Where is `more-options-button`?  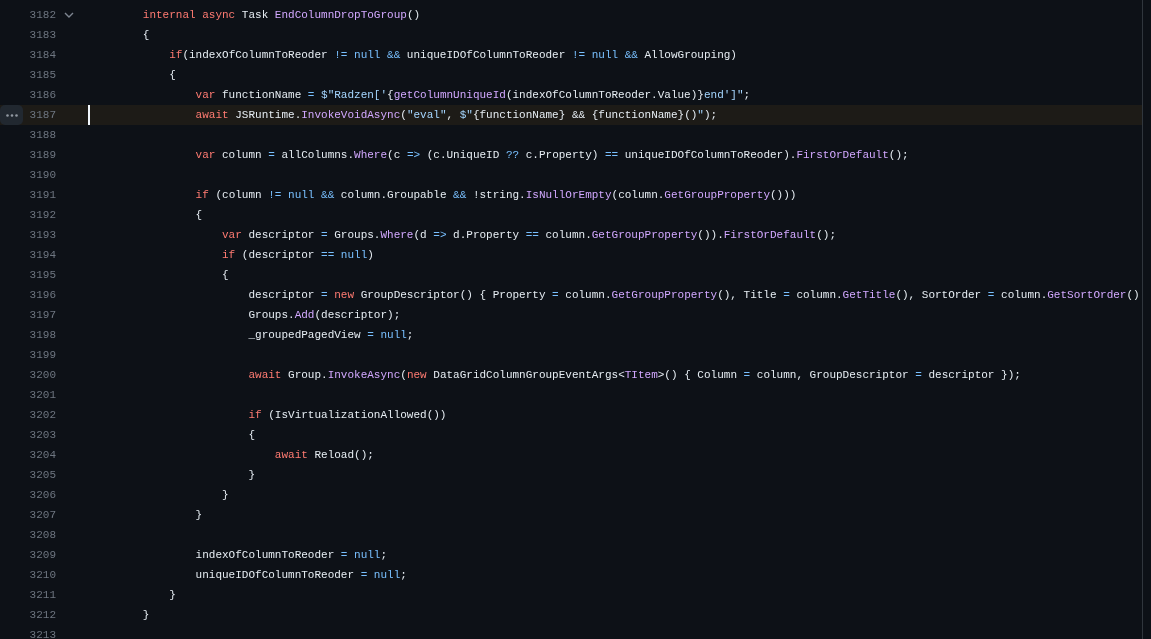
more-options-button is located at coordinates (11, 115).